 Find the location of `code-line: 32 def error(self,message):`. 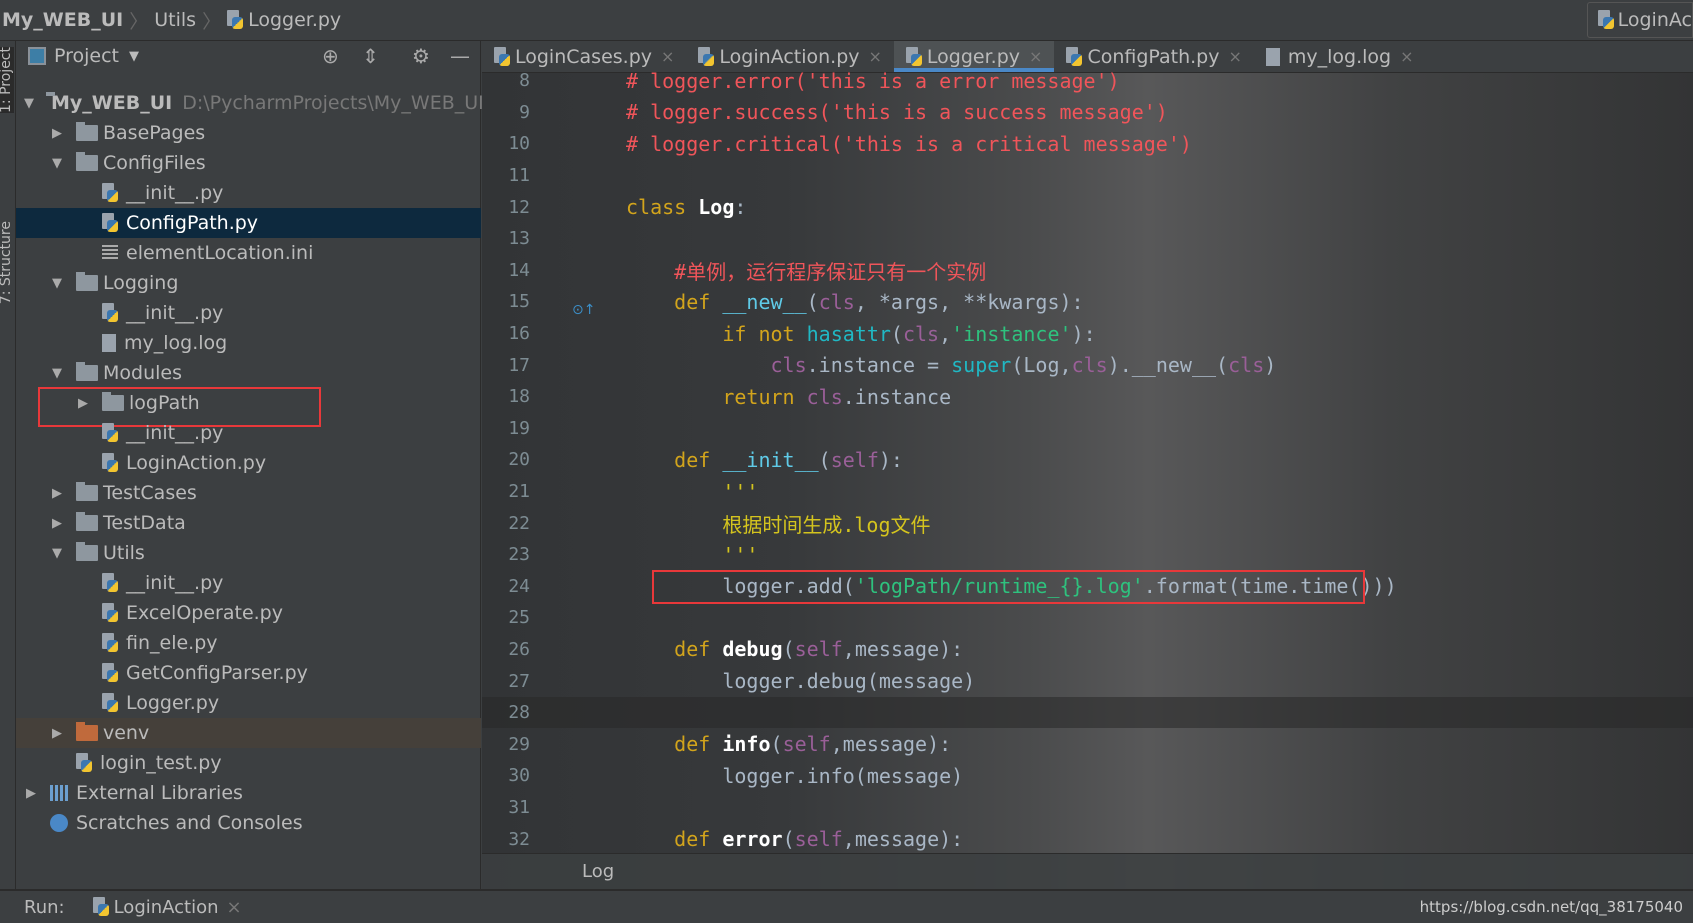

code-line: 32 def error(self,message): is located at coordinates (1087, 839).